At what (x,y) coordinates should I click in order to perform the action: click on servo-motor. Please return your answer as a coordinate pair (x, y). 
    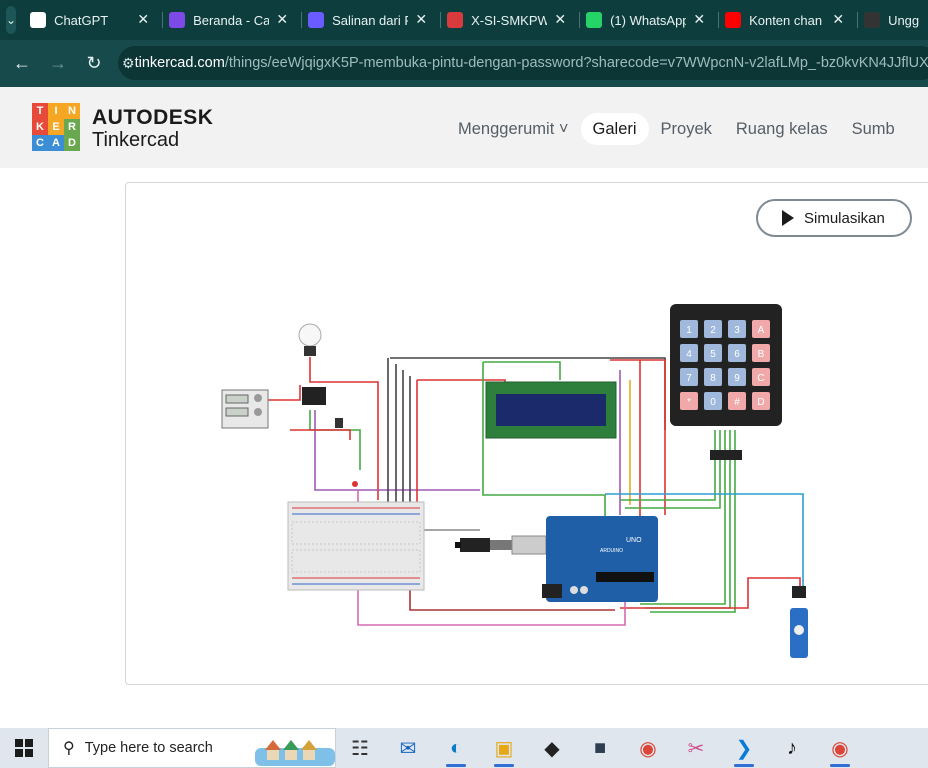
    Looking at the image, I should click on (799, 622).